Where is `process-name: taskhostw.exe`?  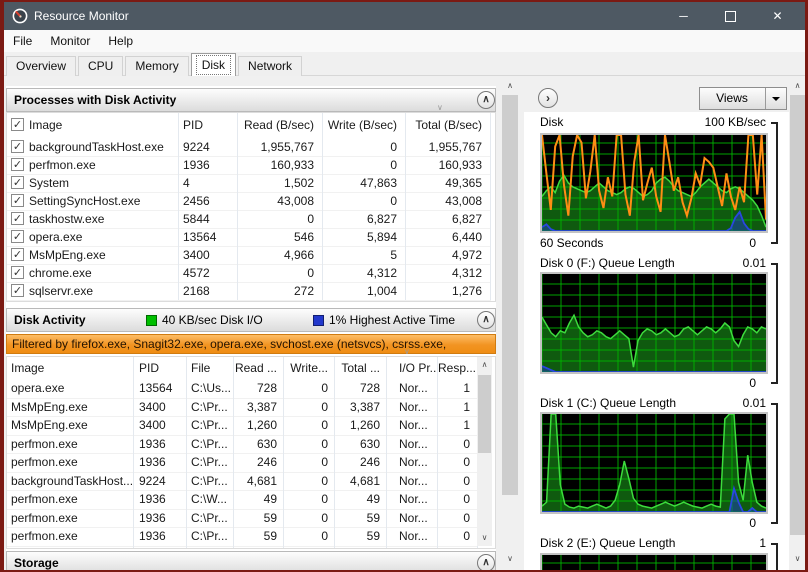 process-name: taskhostw.exe is located at coordinates (67, 219).